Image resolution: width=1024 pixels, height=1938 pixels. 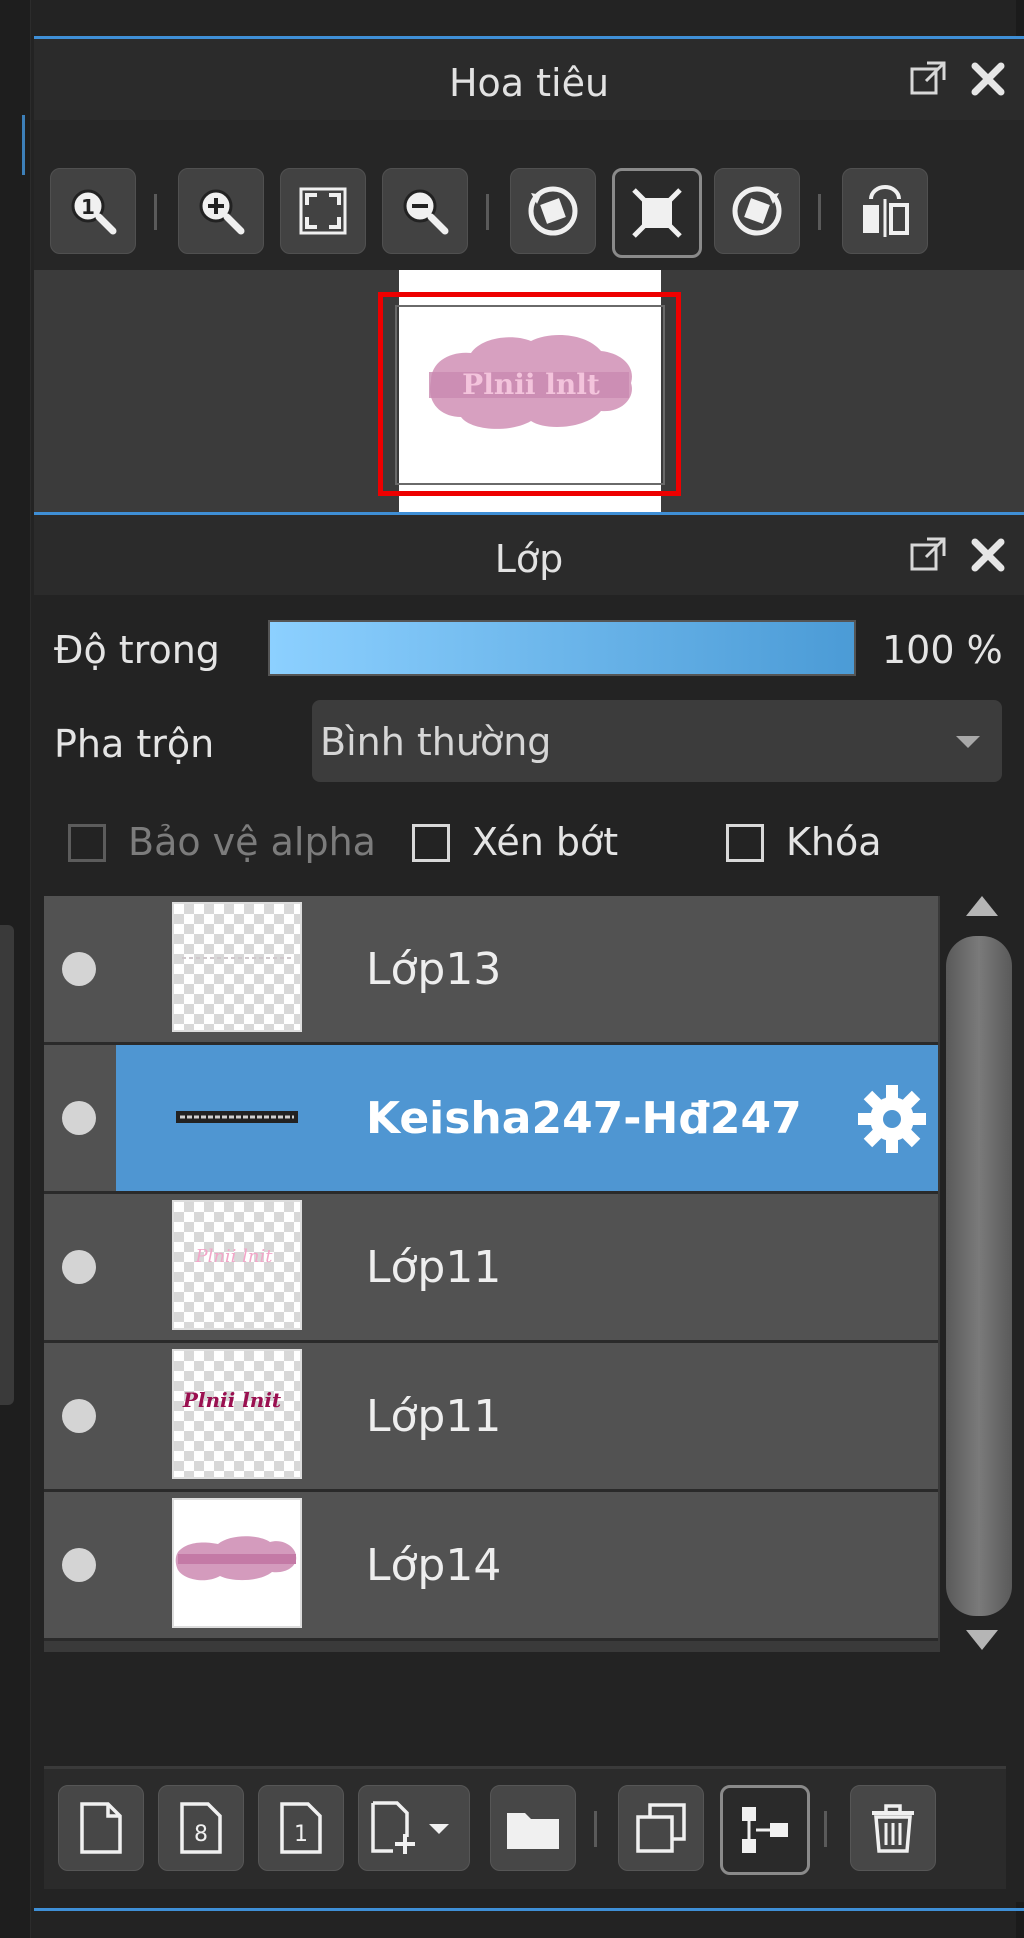 I want to click on reset-view-icon, so click(x=657, y=213).